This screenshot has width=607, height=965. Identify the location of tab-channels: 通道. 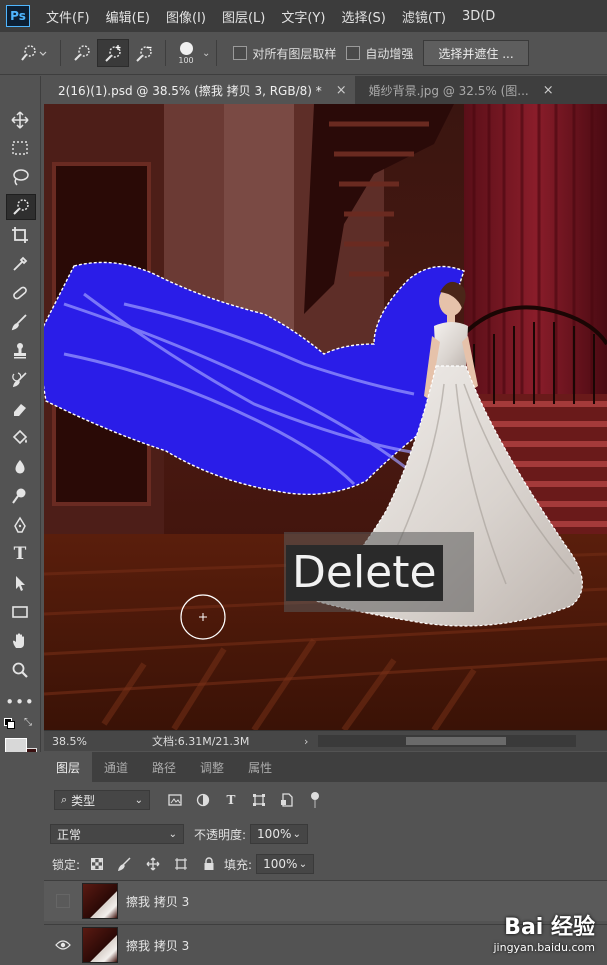
(116, 767).